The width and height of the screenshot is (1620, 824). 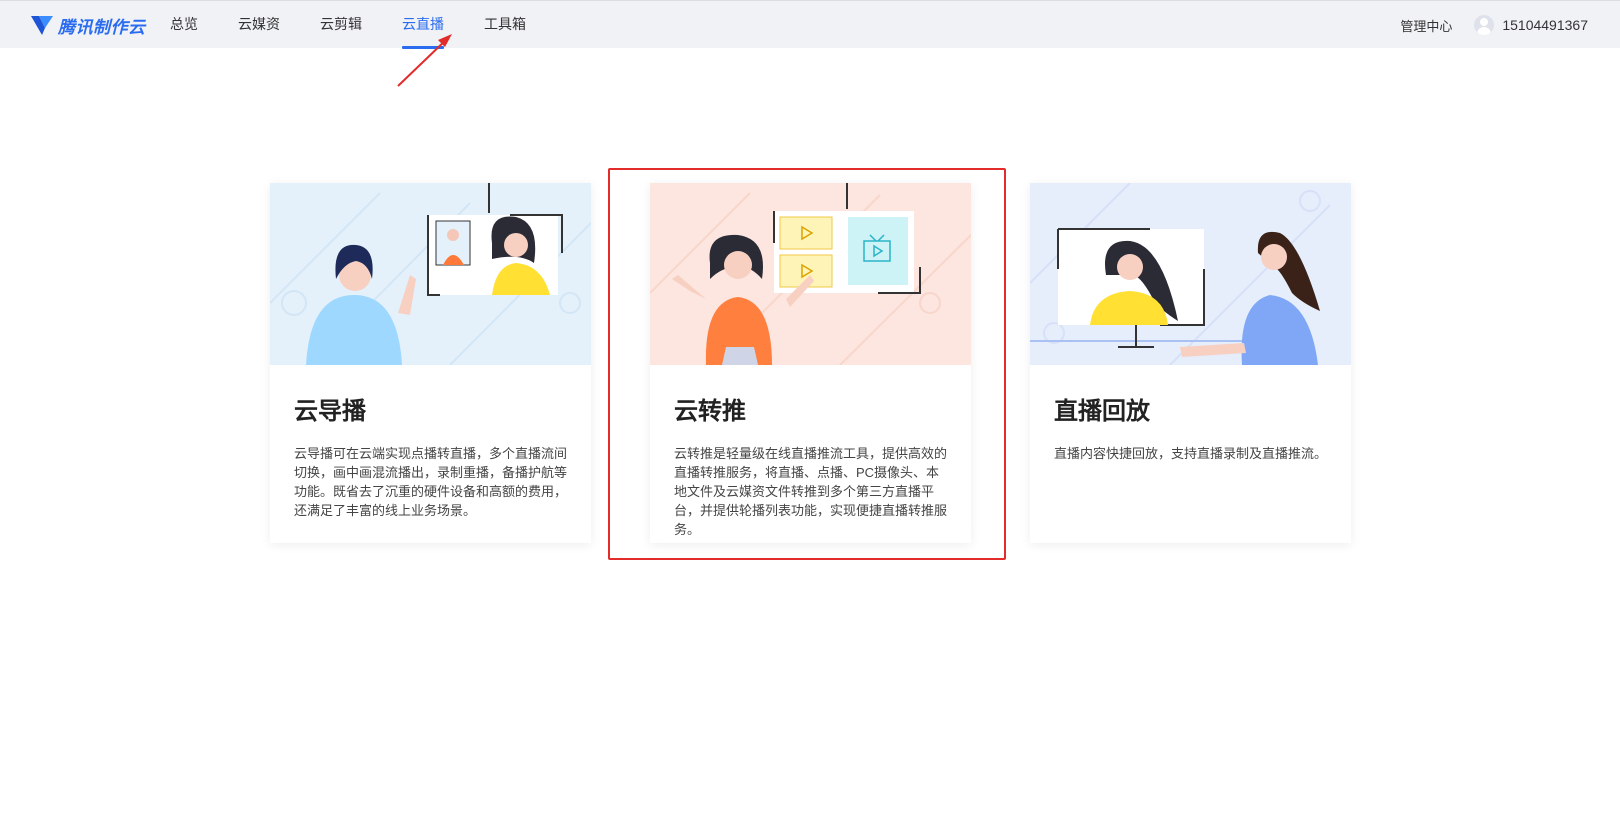 What do you see at coordinates (1426, 25) in the screenshot?
I see `admin-center-link: 管理中心` at bounding box center [1426, 25].